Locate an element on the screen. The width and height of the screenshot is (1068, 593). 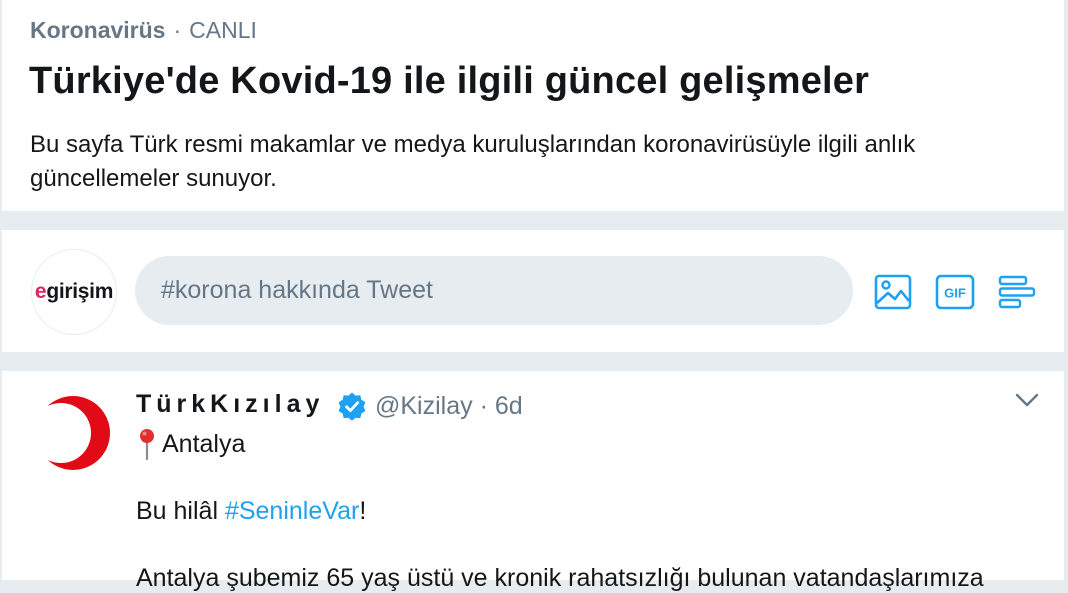
tweet-location-label: Antalya is located at coordinates (204, 443).